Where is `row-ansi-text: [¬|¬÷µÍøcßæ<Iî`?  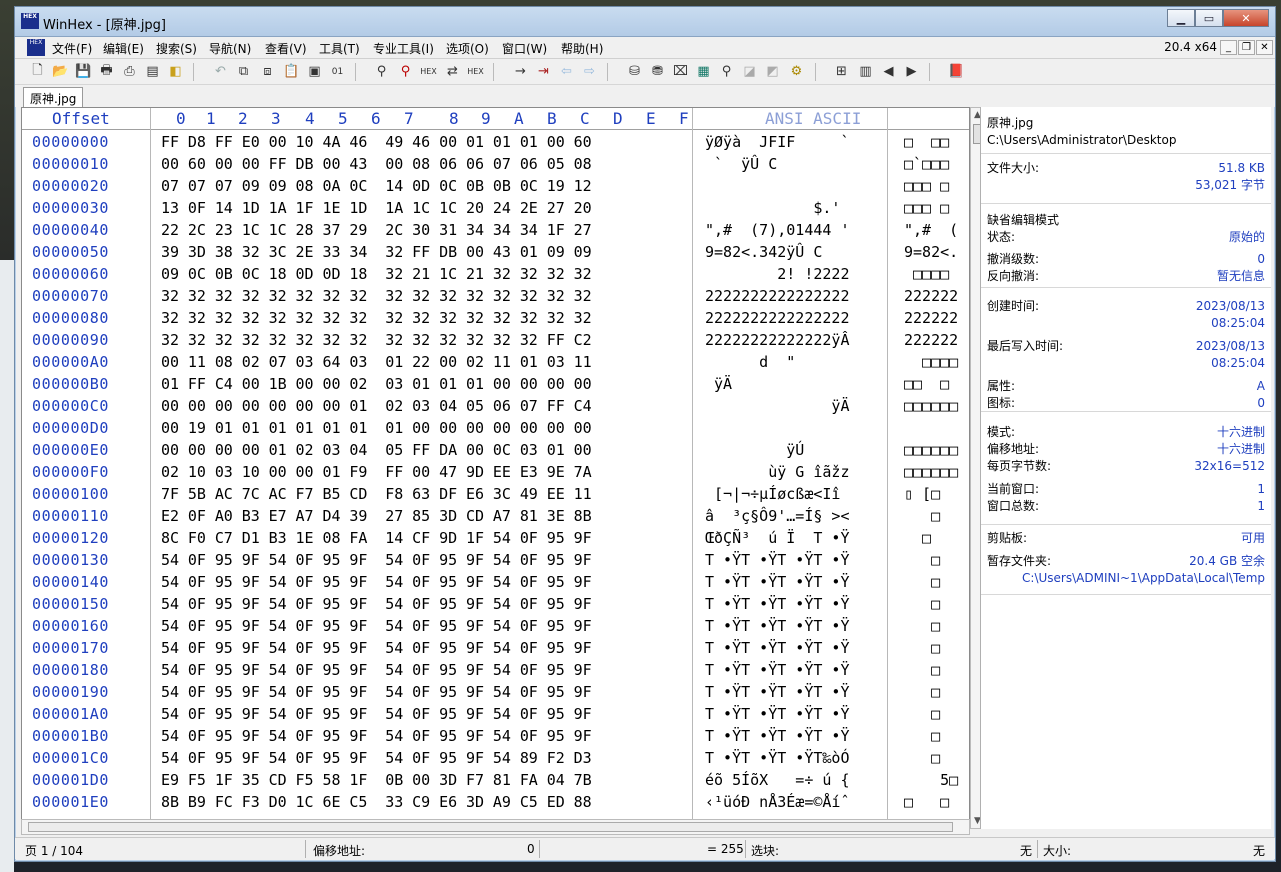 row-ansi-text: [¬|¬÷µÍøcßæ<Iî is located at coordinates (792, 494).